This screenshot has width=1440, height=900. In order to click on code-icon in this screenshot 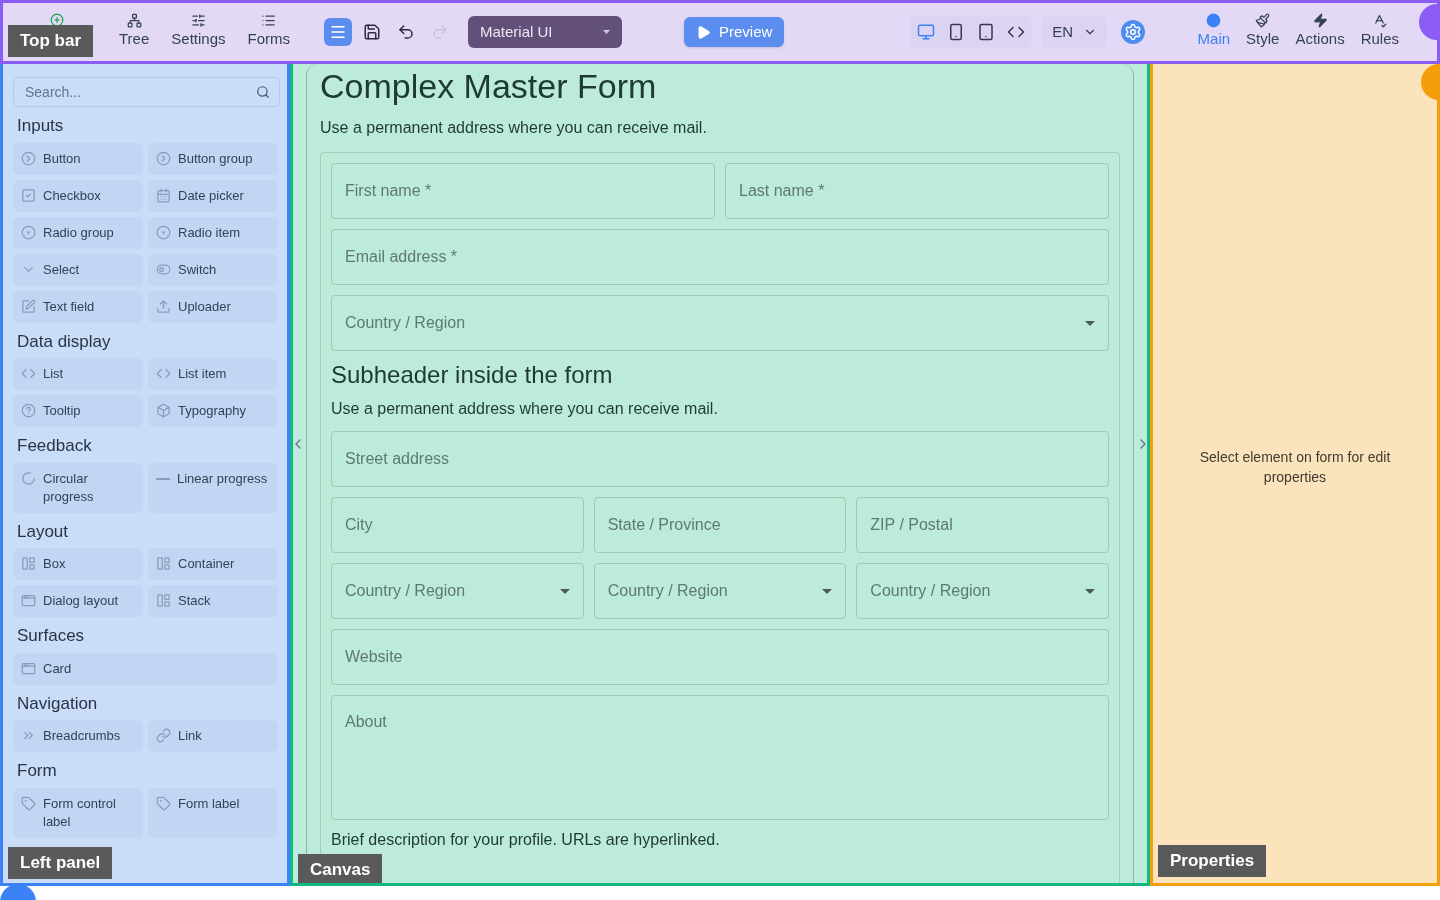, I will do `click(28, 373)`.